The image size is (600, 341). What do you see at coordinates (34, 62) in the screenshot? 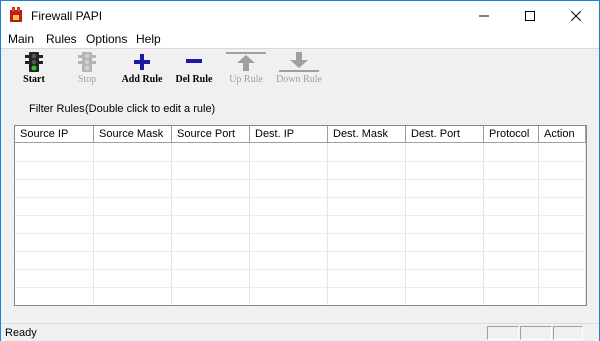
I see `traffic-light-green-icon` at bounding box center [34, 62].